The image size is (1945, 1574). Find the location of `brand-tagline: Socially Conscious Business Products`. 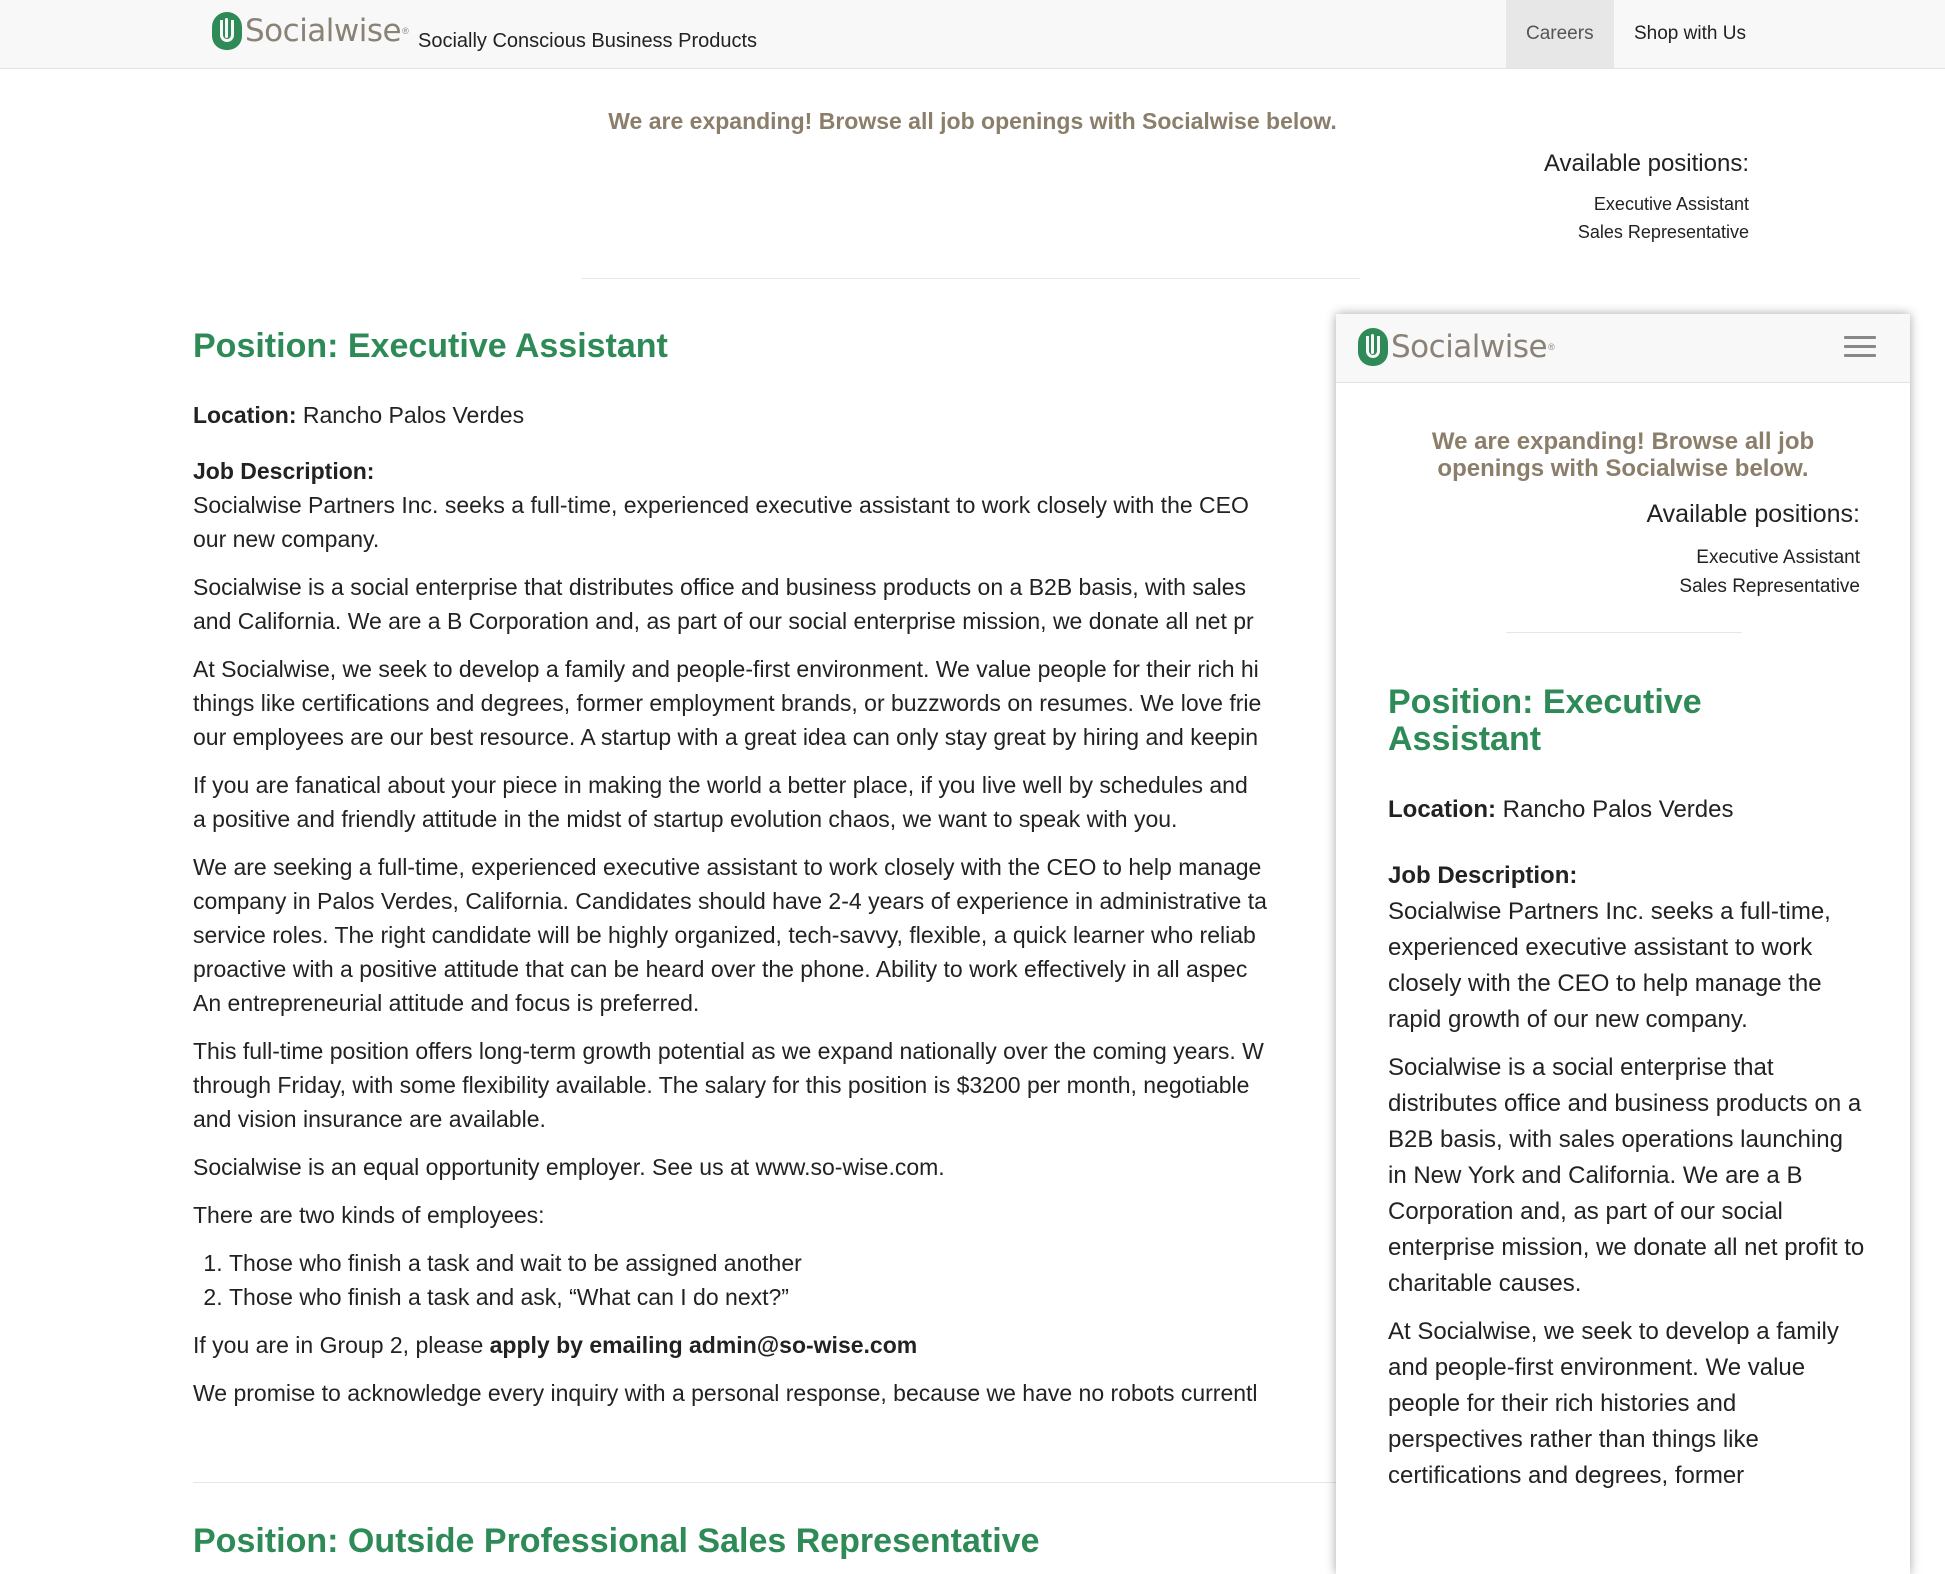

brand-tagline: Socially Conscious Business Products is located at coordinates (588, 41).